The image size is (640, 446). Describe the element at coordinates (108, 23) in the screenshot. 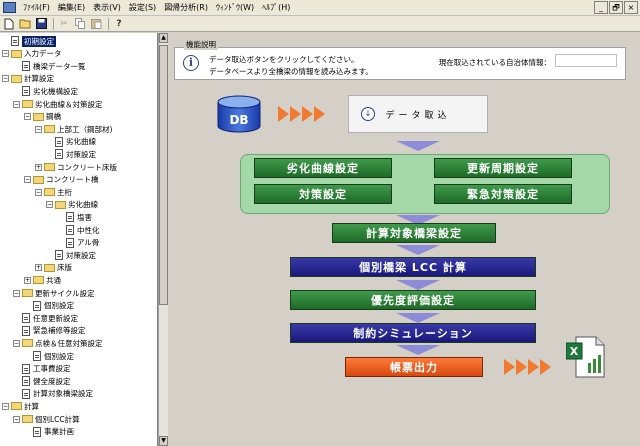

I see `toolbar-separator` at that location.